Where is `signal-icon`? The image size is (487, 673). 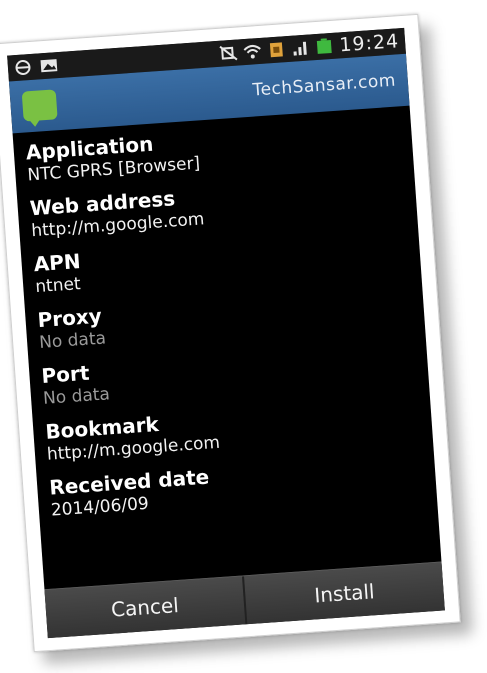
signal-icon is located at coordinates (300, 48).